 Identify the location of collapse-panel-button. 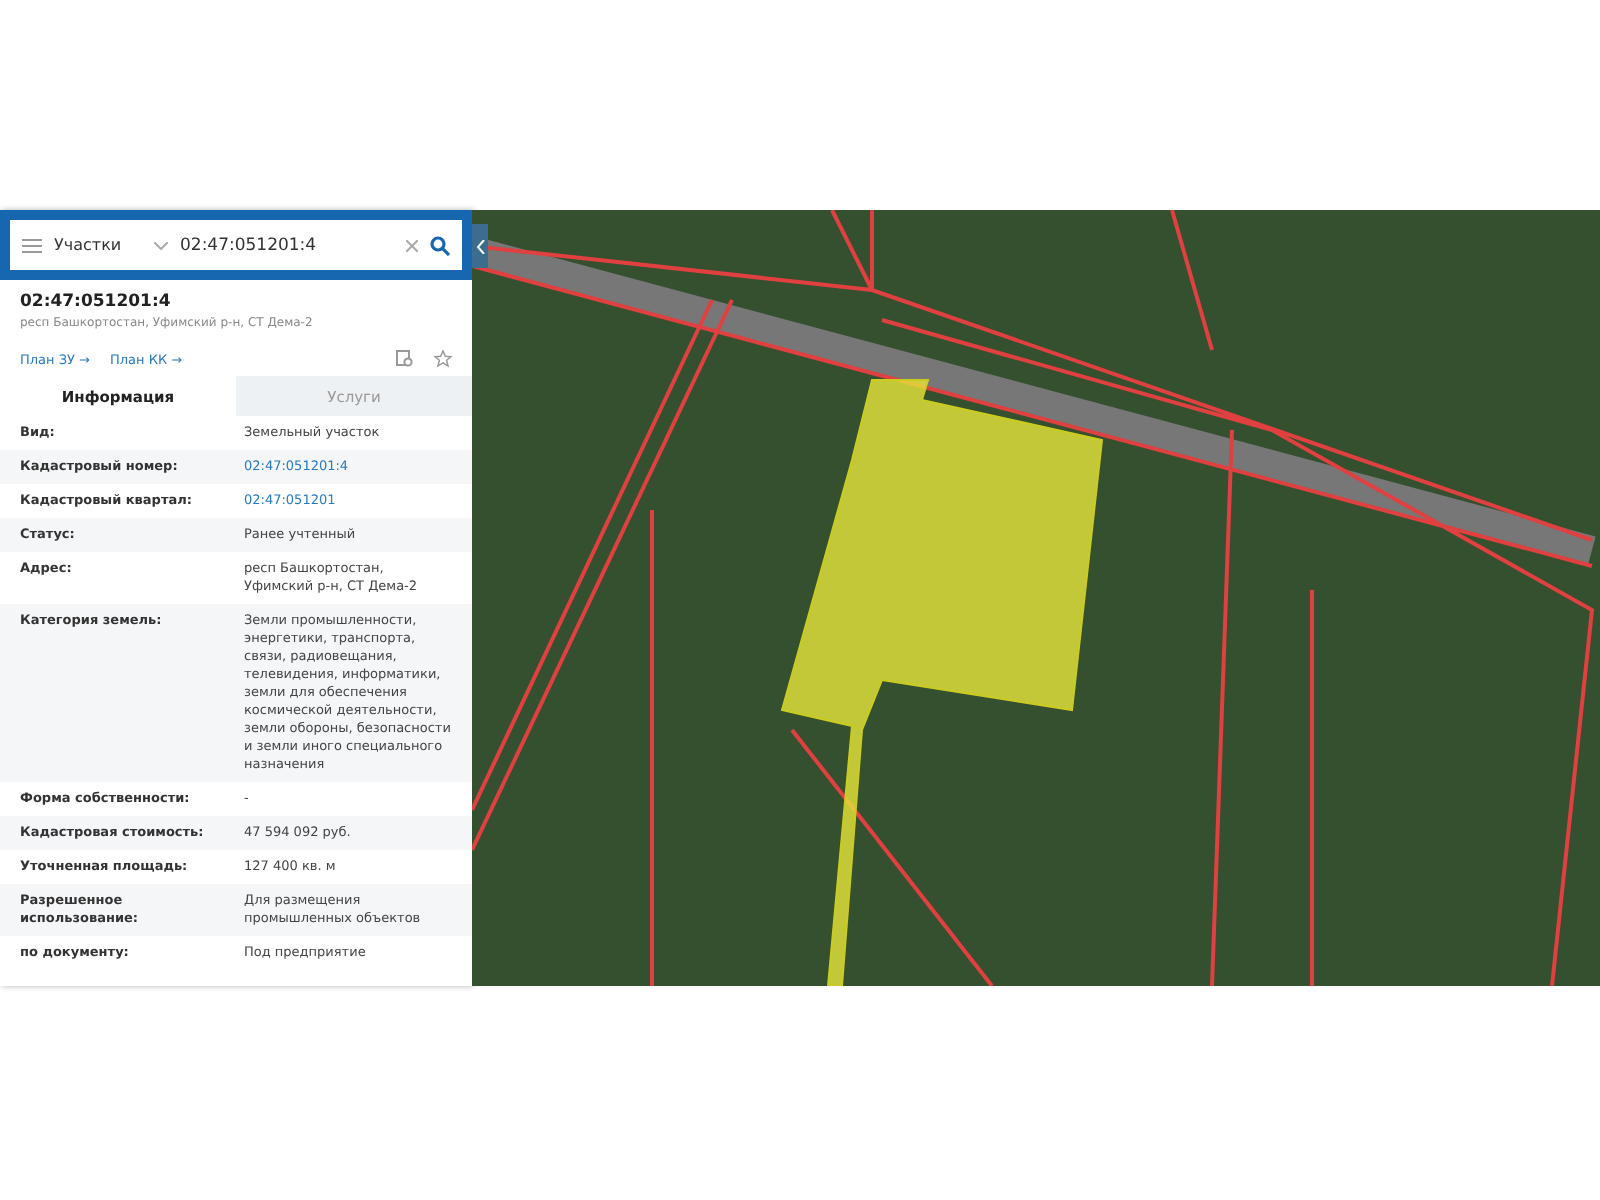
(480, 246).